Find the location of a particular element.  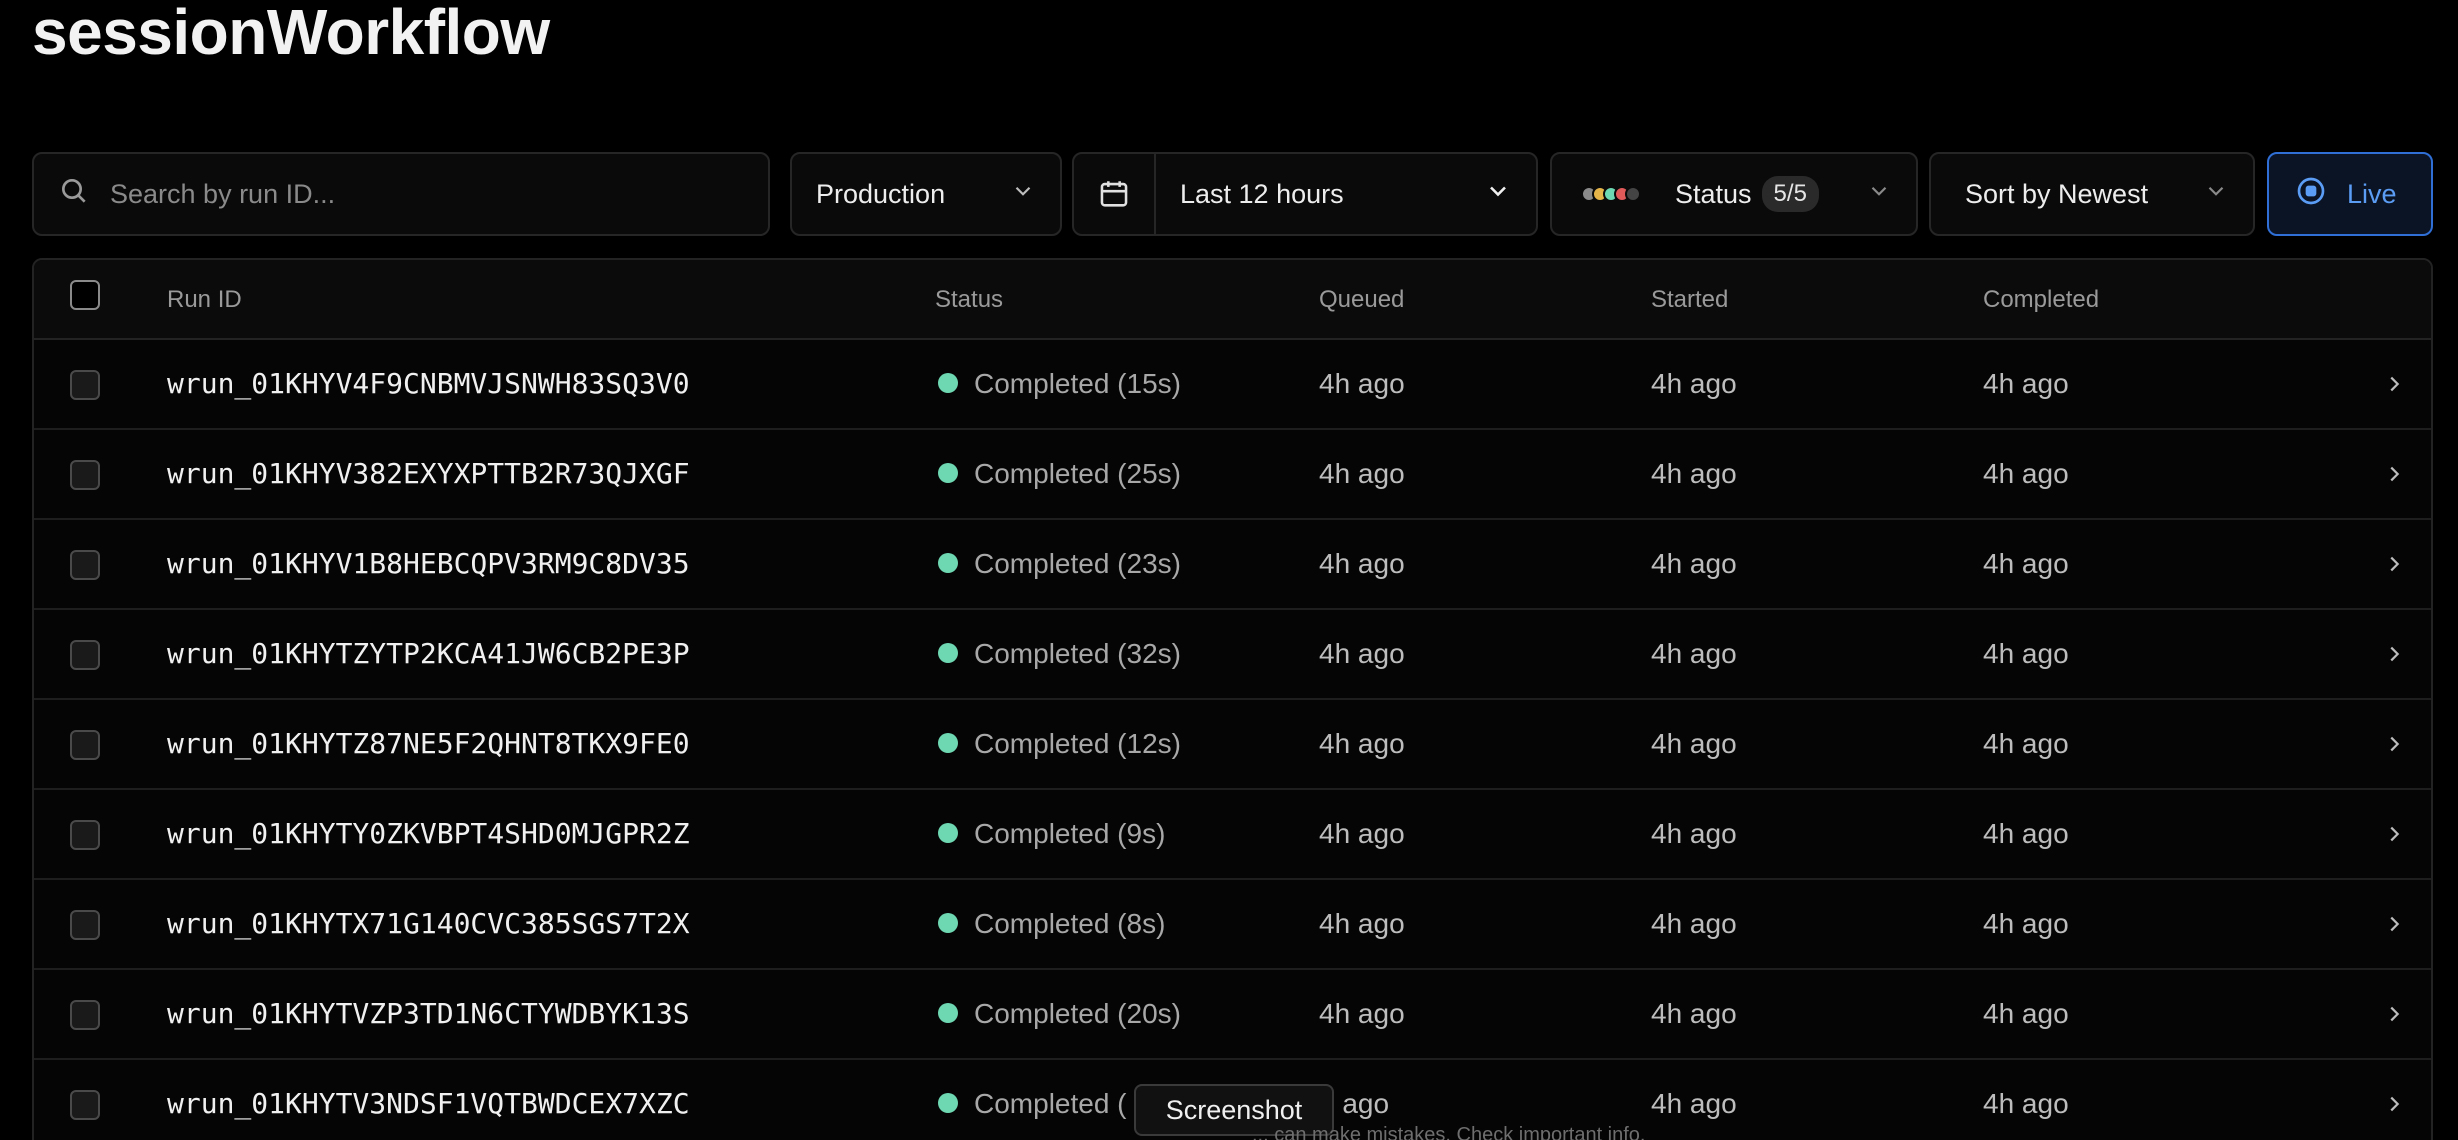

status-text: Completed ( is located at coordinates (1050, 1103).